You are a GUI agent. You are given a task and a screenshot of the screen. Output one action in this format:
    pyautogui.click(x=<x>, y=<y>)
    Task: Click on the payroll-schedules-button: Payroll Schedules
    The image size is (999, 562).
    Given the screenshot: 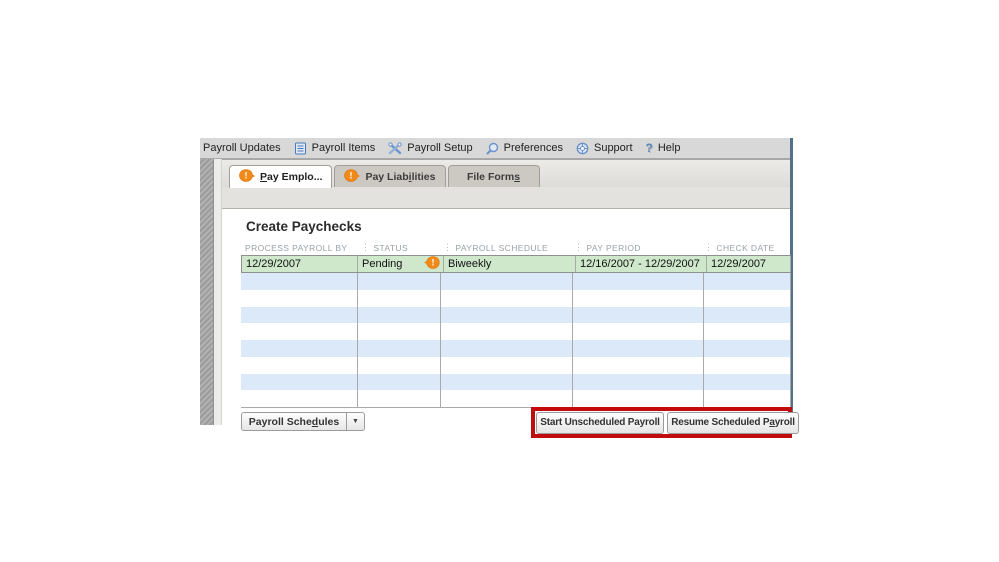 What is the action you would take?
    pyautogui.click(x=294, y=421)
    